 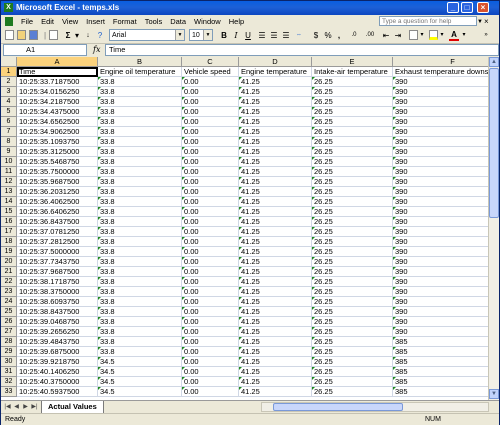 I want to click on italic-button: I, so click(x=236, y=35).